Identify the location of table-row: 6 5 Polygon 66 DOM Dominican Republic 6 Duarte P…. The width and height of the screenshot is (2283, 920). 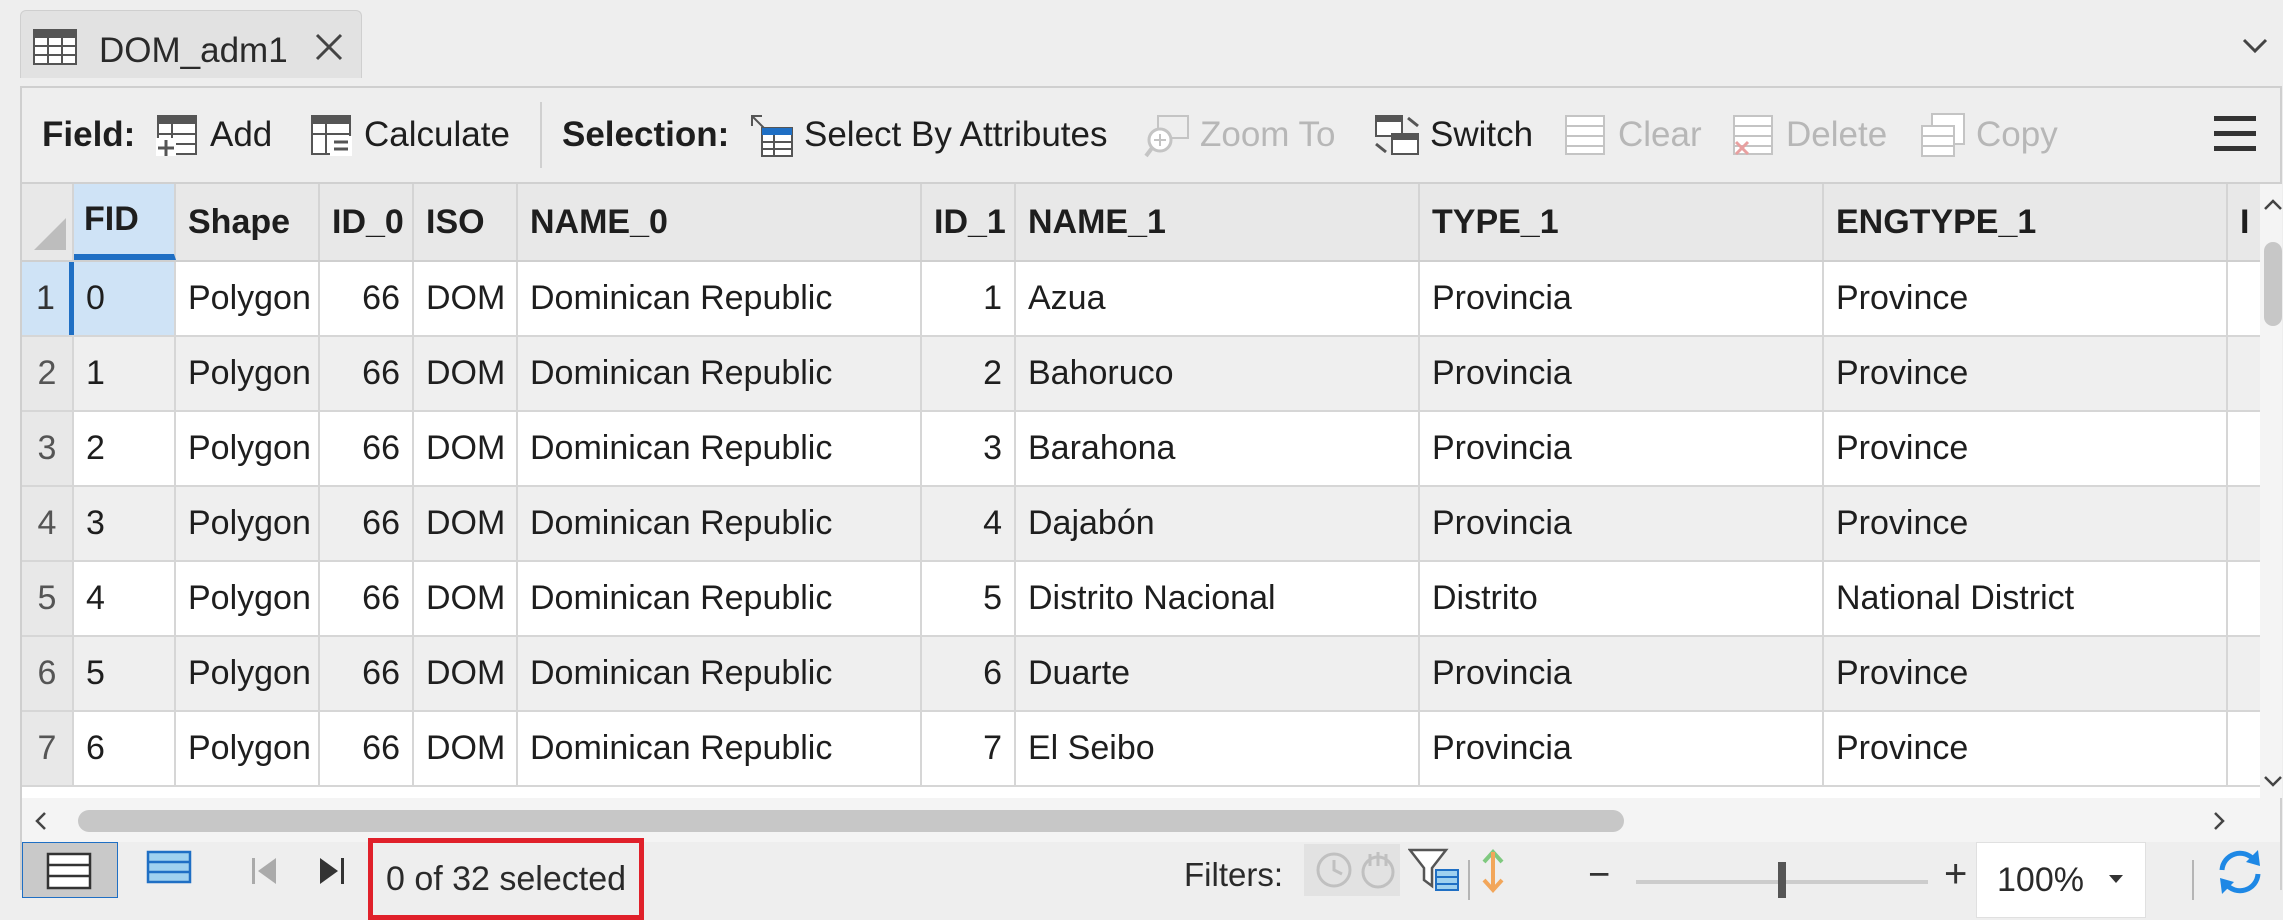
(1141, 674).